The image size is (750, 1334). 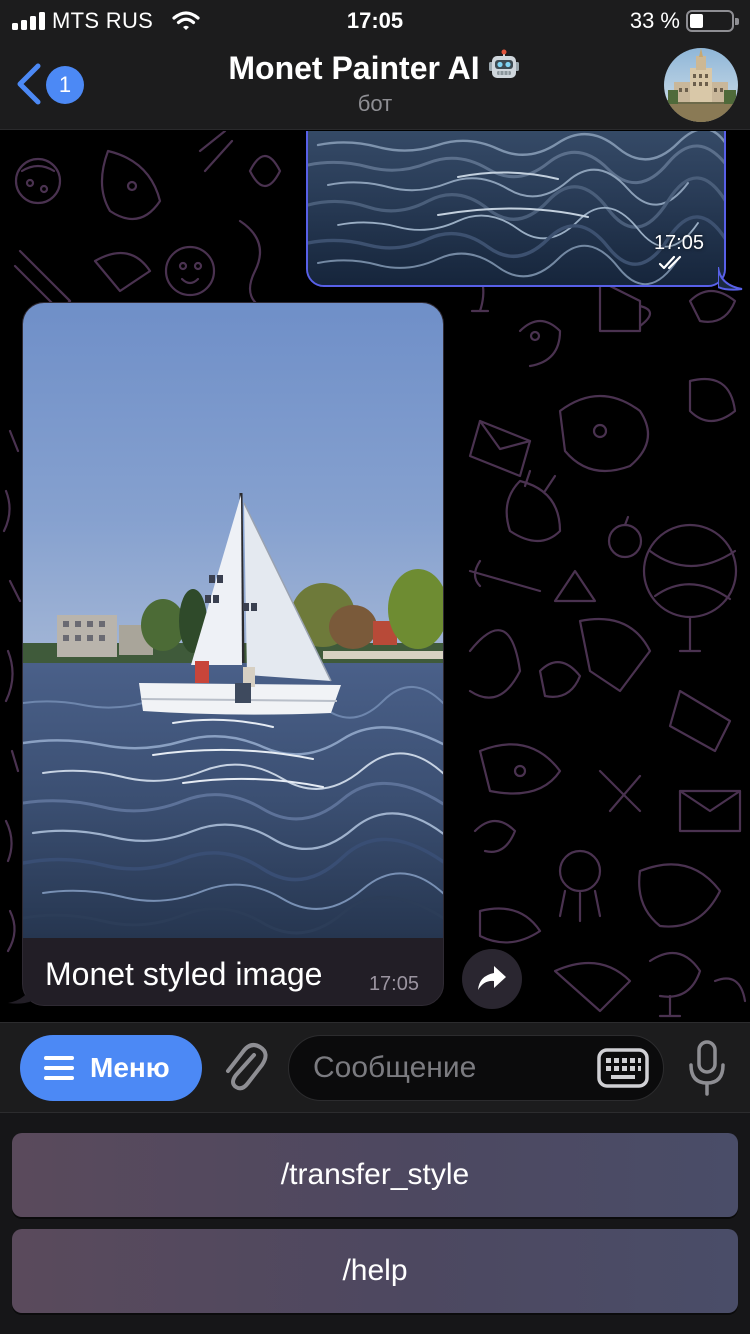 I want to click on outgoing-photo-message: 17:05, so click(x=516, y=209).